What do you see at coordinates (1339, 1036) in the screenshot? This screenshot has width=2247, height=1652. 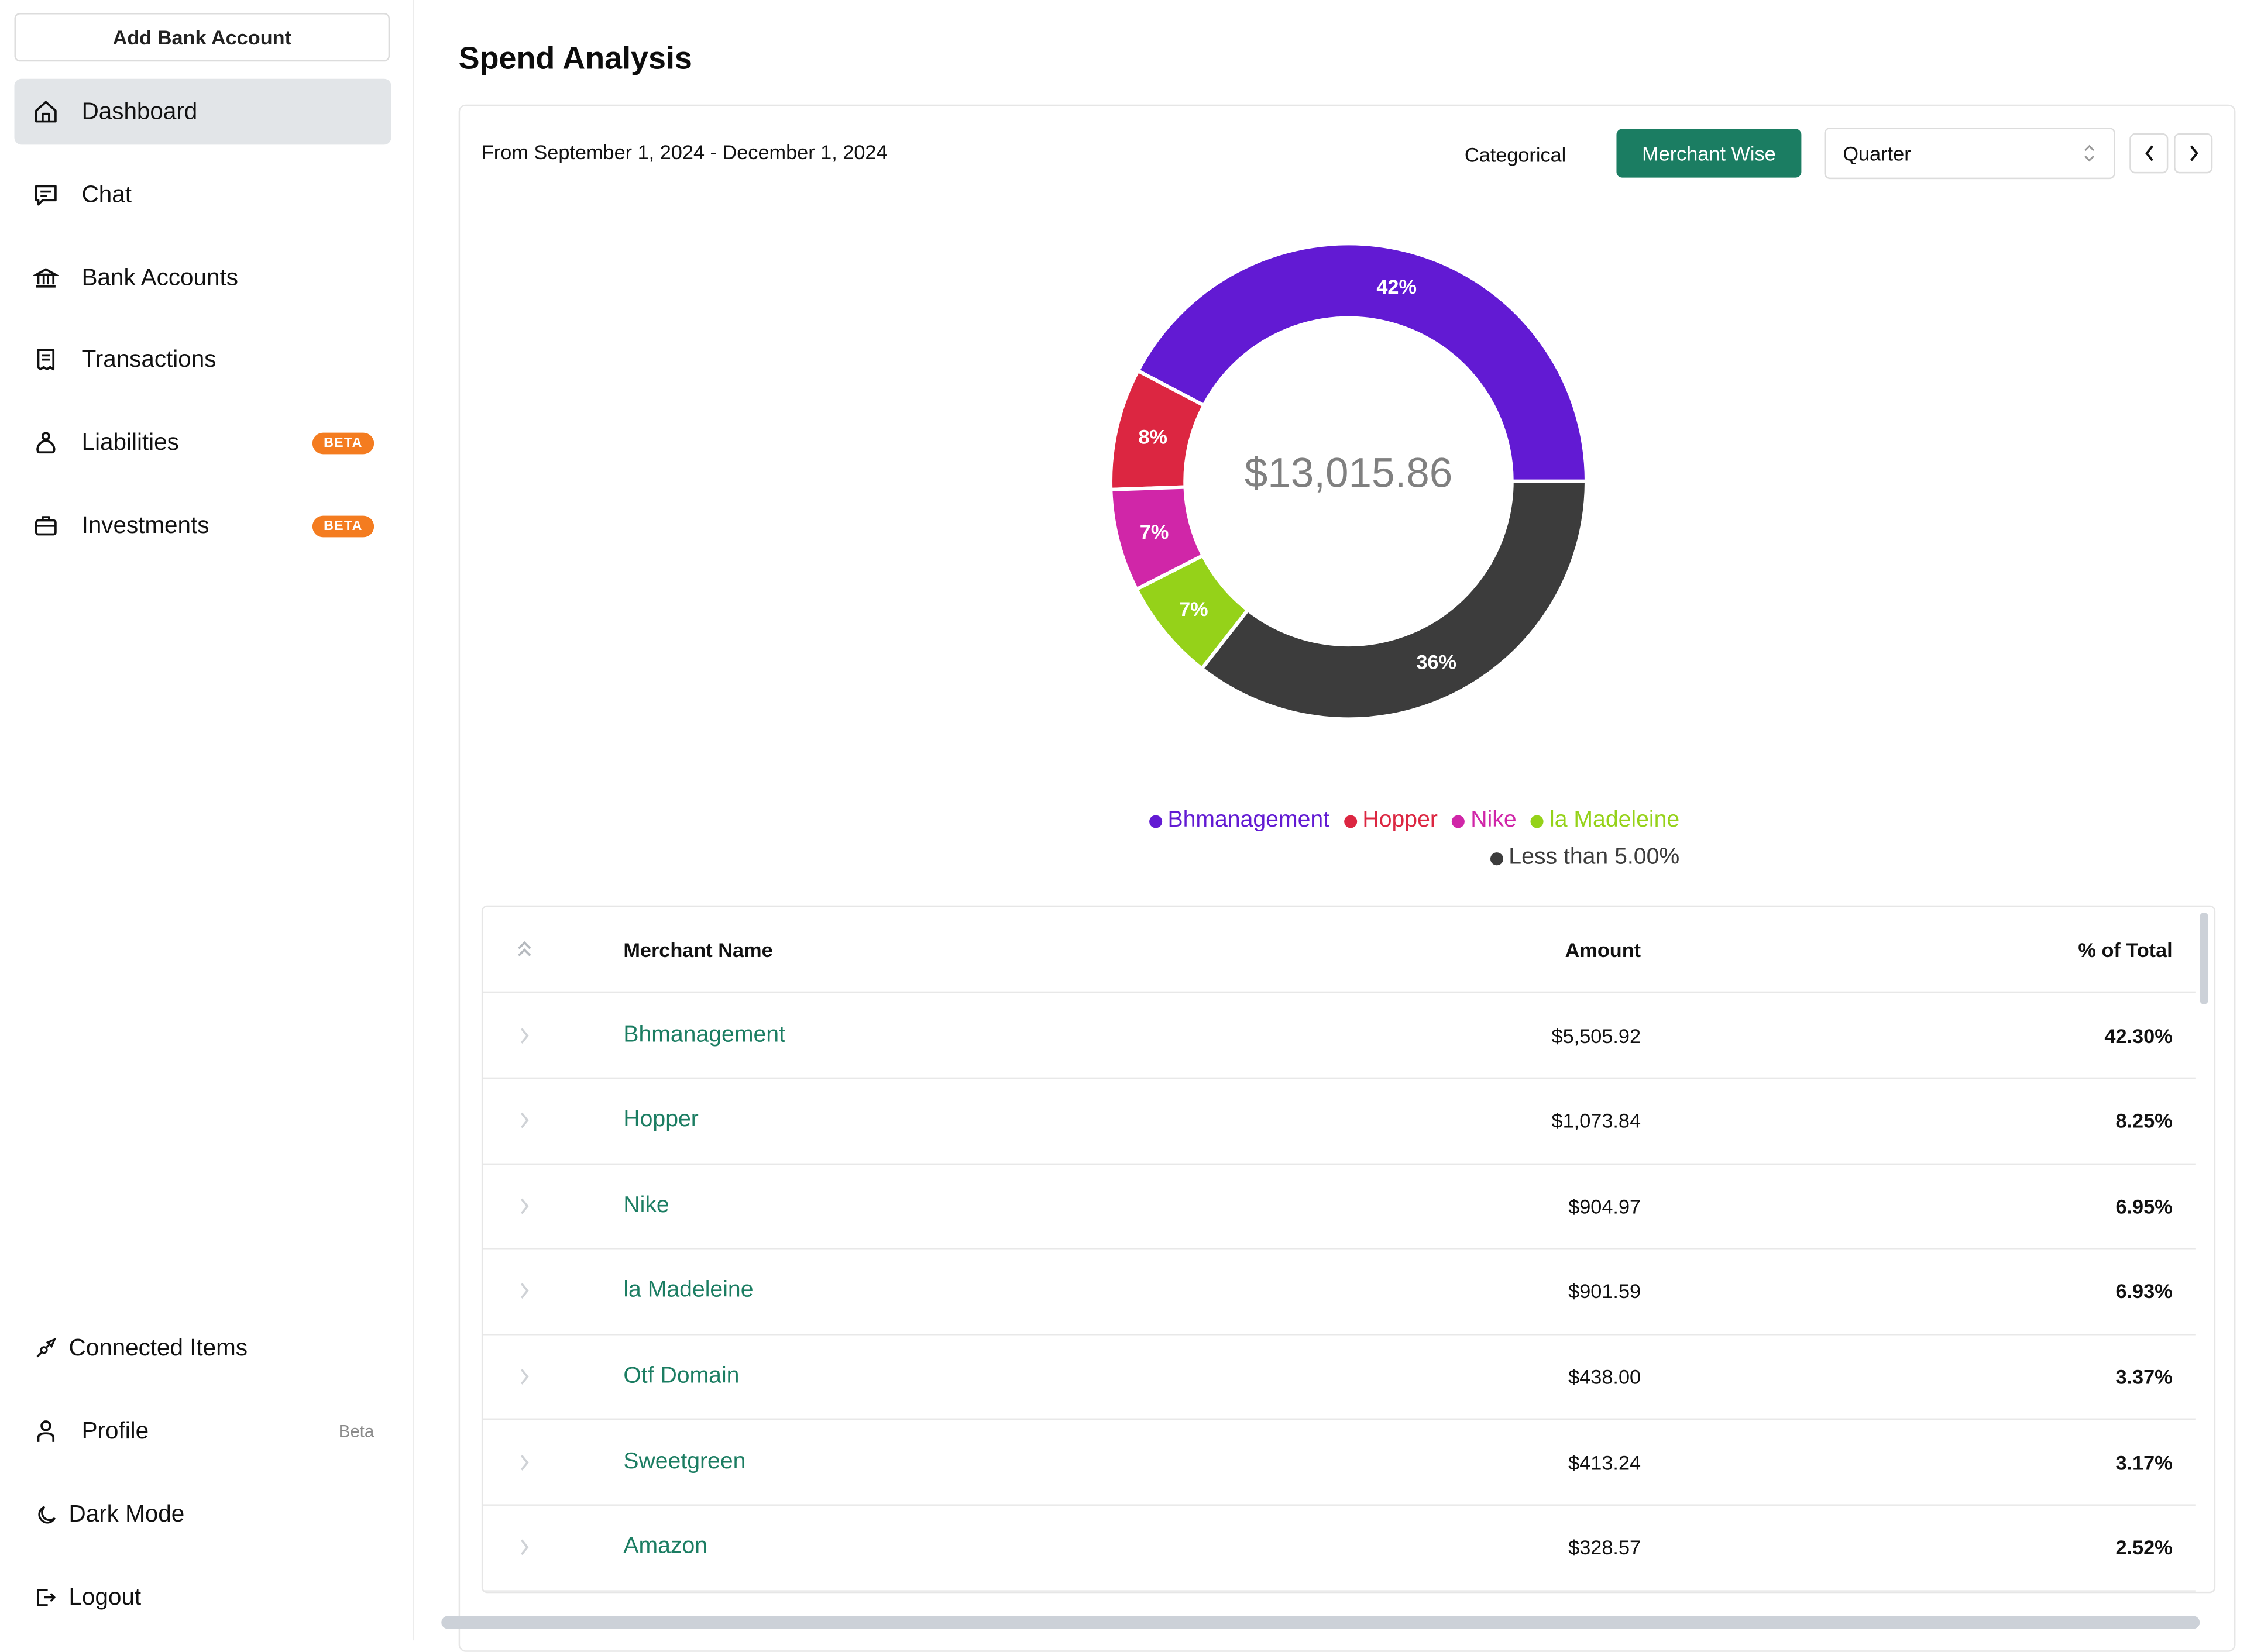 I see `table-row: Bhmanagement $5,505.92 42.30%` at bounding box center [1339, 1036].